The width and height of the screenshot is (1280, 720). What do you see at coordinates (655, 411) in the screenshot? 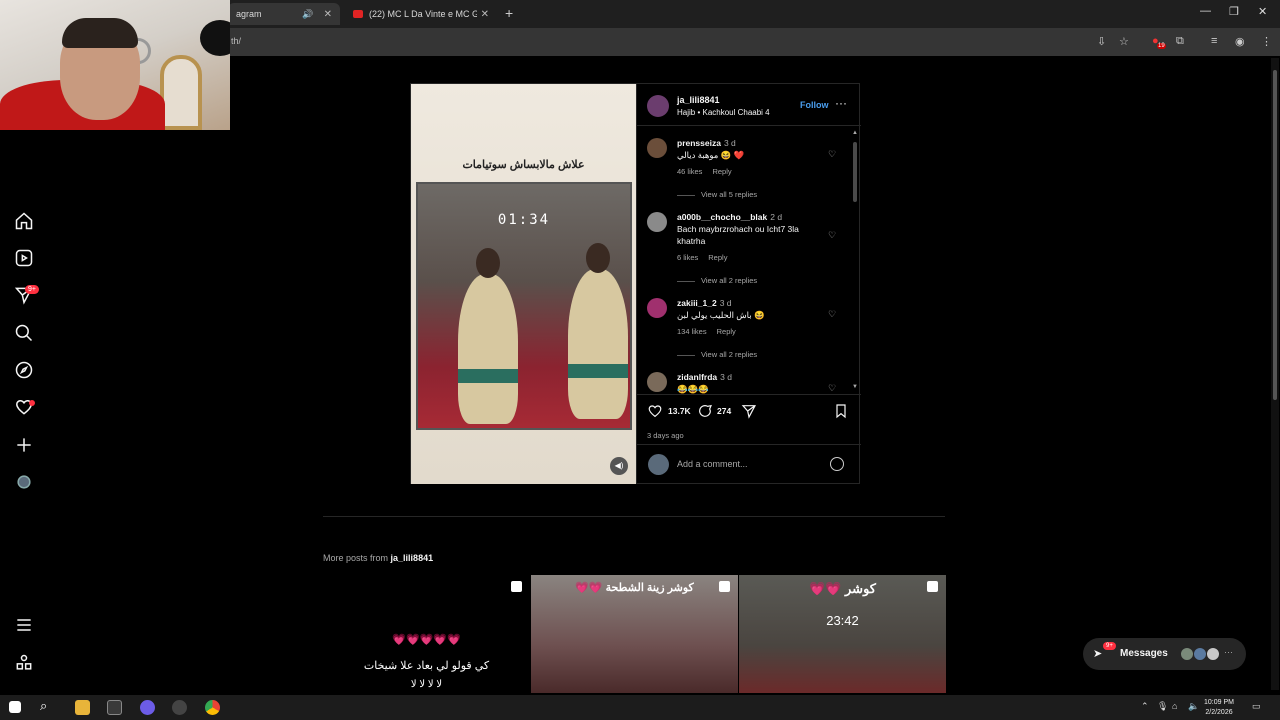
I see `like-icon` at bounding box center [655, 411].